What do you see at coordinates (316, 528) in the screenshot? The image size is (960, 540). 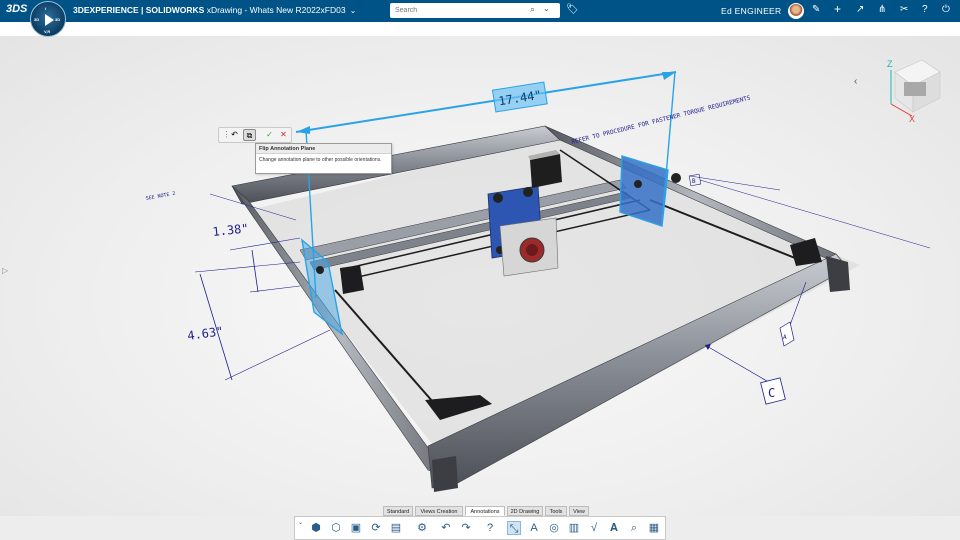 I see `new-part-icon: ⬢` at bounding box center [316, 528].